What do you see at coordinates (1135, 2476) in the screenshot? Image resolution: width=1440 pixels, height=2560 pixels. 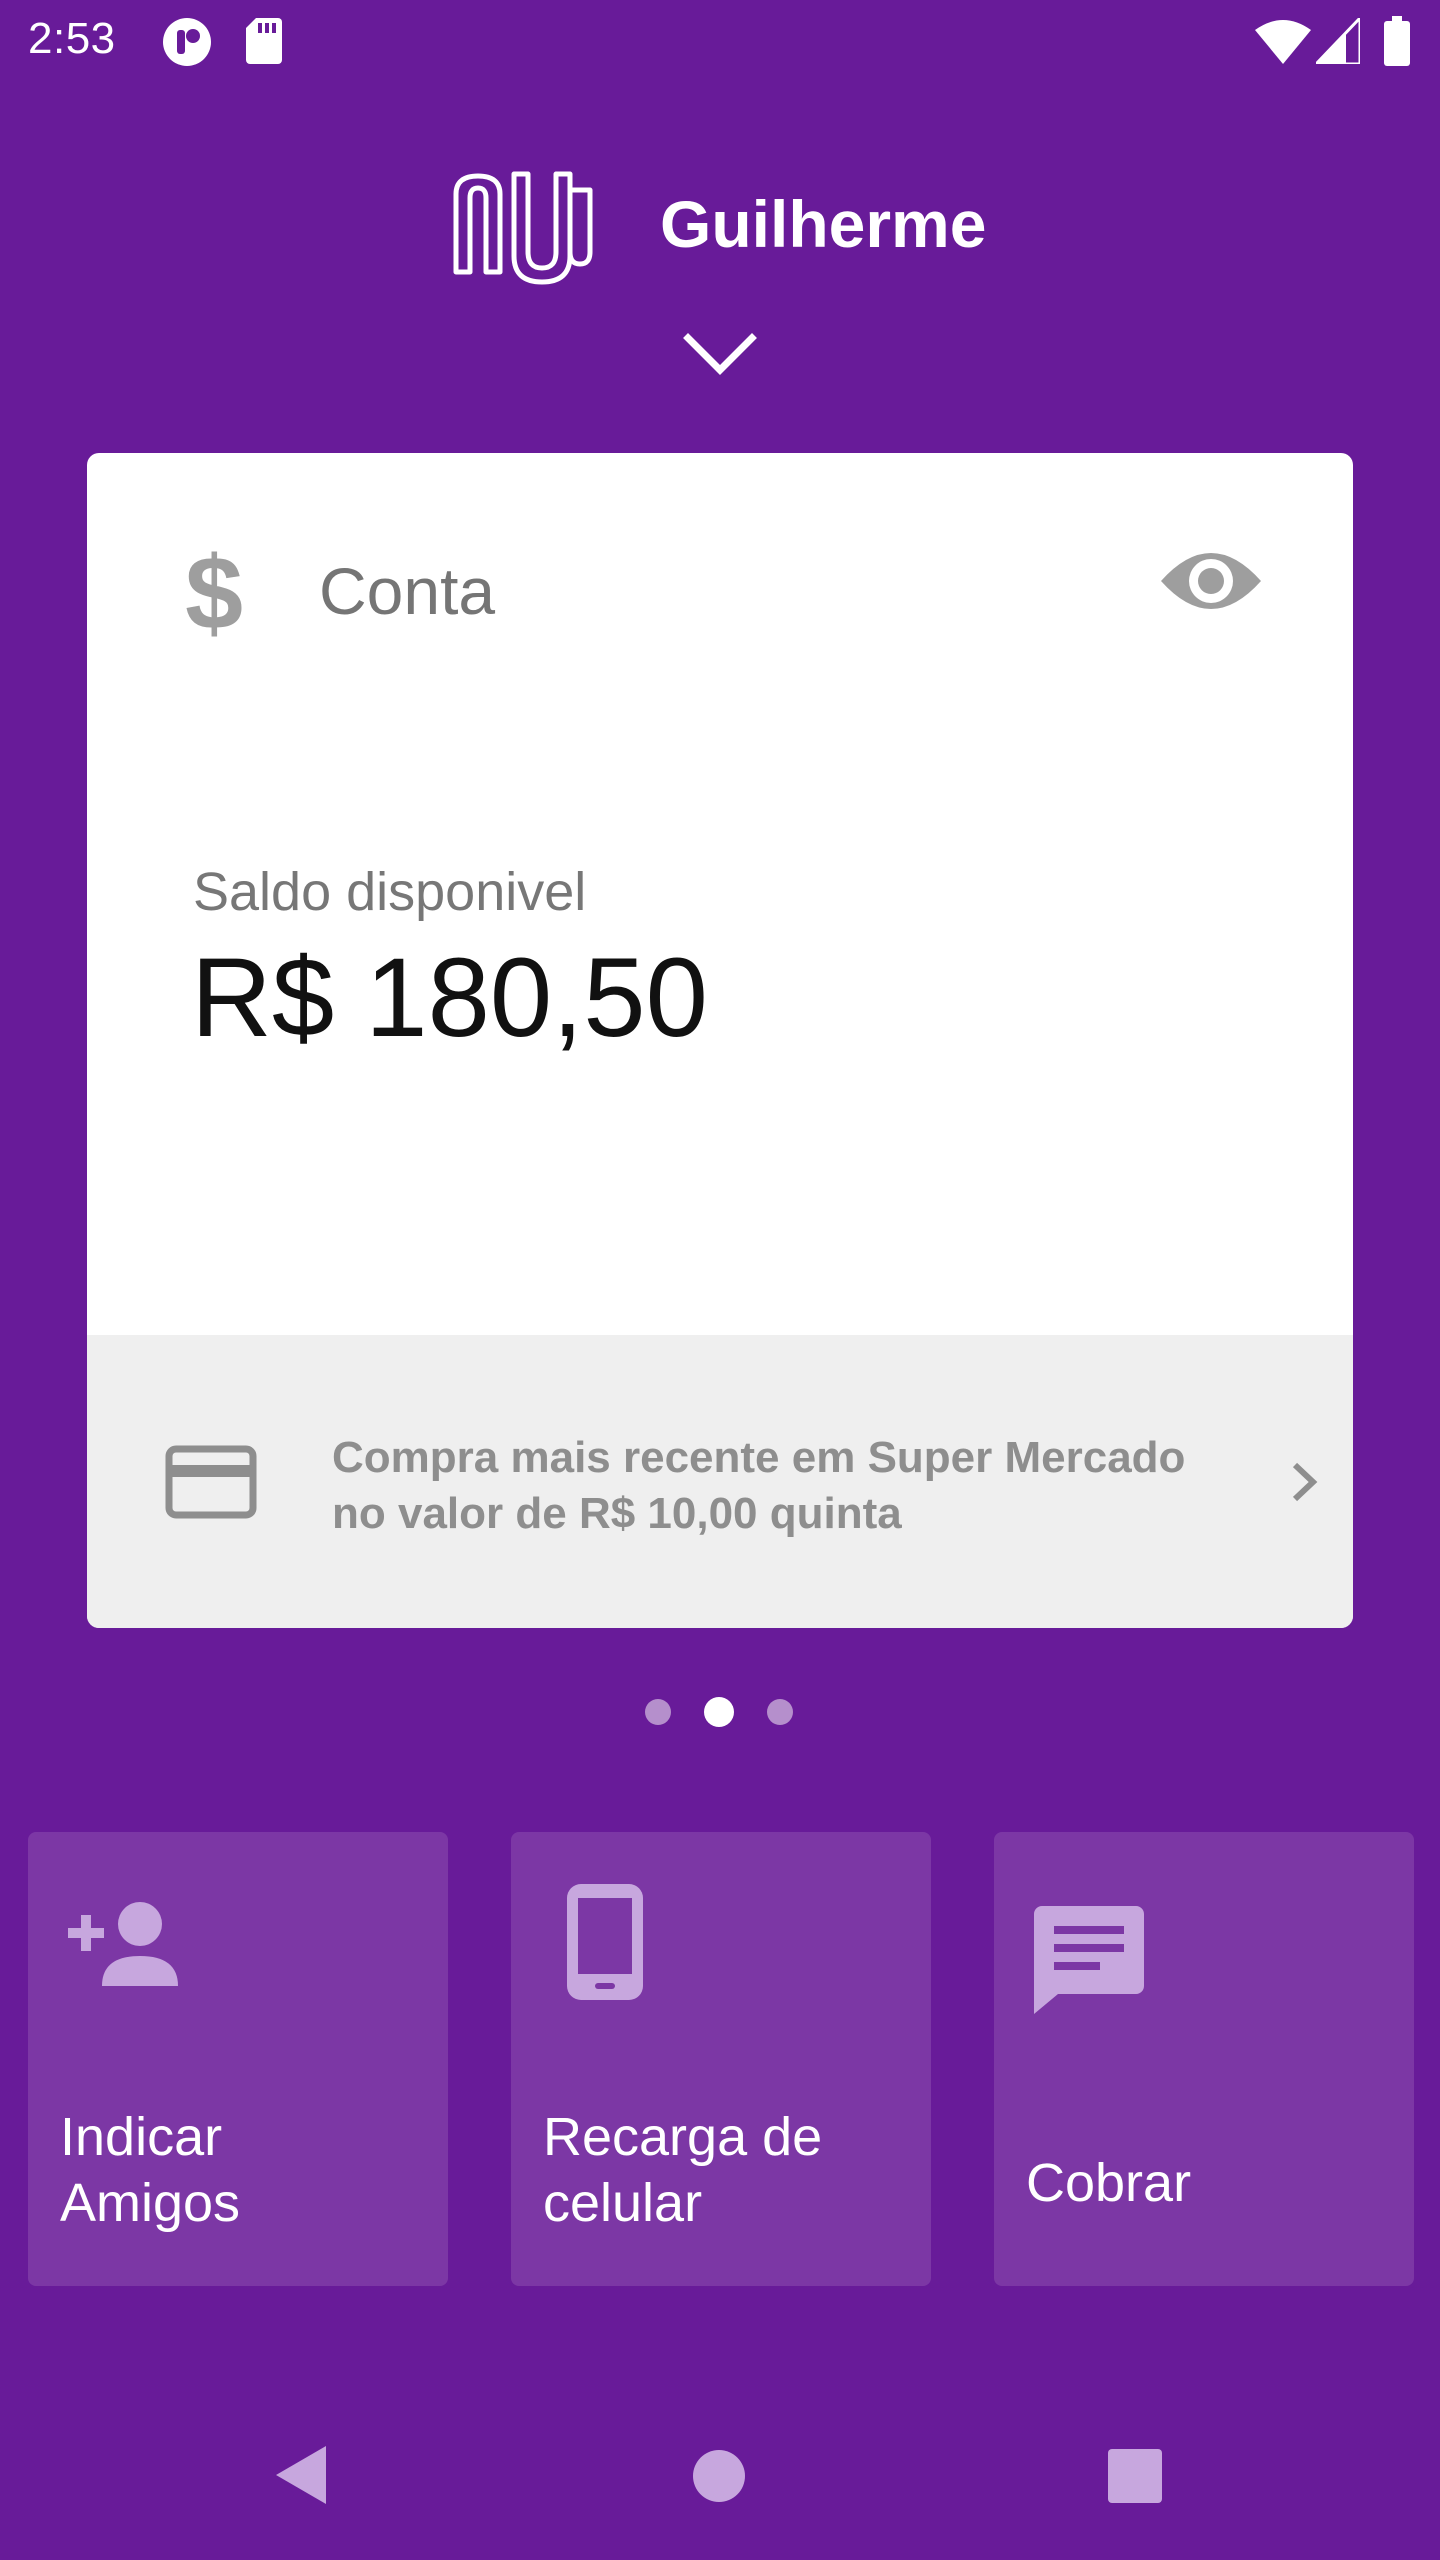 I see `recents-icon` at bounding box center [1135, 2476].